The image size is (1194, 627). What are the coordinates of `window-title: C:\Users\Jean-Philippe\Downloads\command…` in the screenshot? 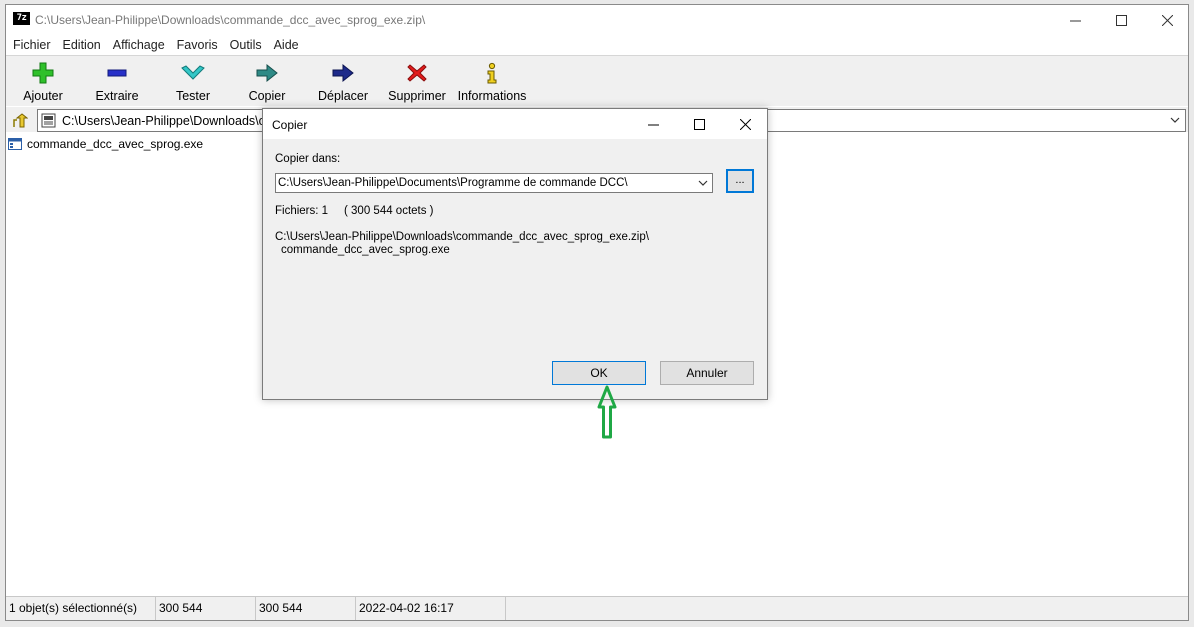 It's located at (230, 20).